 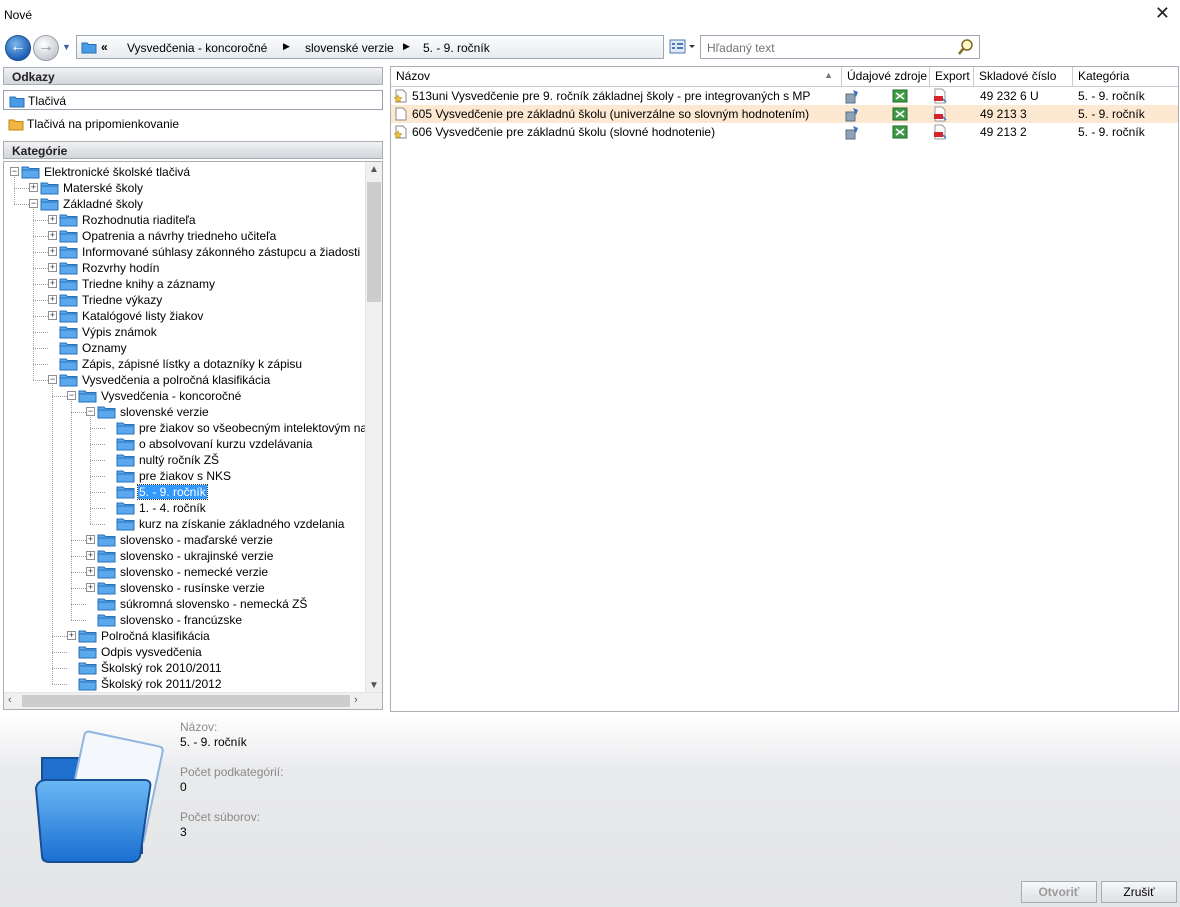 I want to click on column-header-stock-number: Skladové číslo, so click(x=1023, y=76).